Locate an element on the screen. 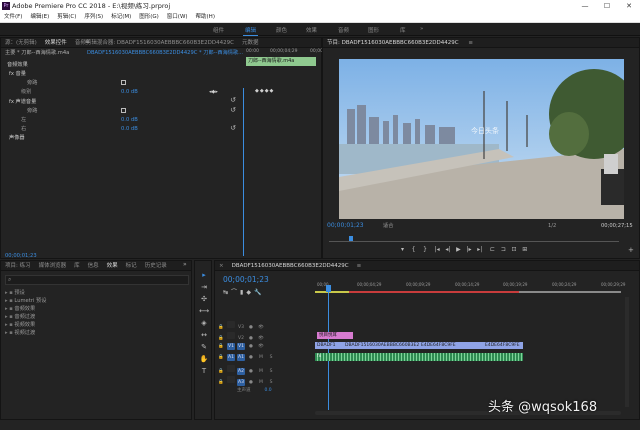 The height and width of the screenshot is (430, 640). menu-edit: 编辑(E) is located at coordinates (39, 17).